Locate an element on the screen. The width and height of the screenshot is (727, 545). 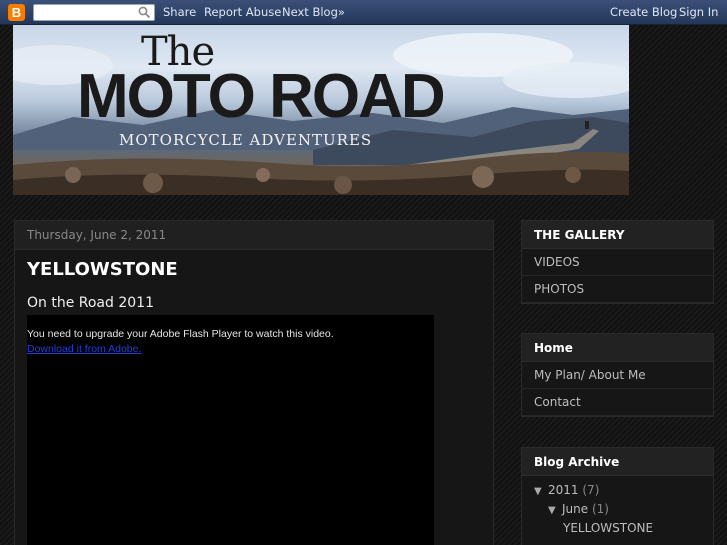
logo-tagline: MOTORCYCLE ADVENTURES is located at coordinates (246, 140).